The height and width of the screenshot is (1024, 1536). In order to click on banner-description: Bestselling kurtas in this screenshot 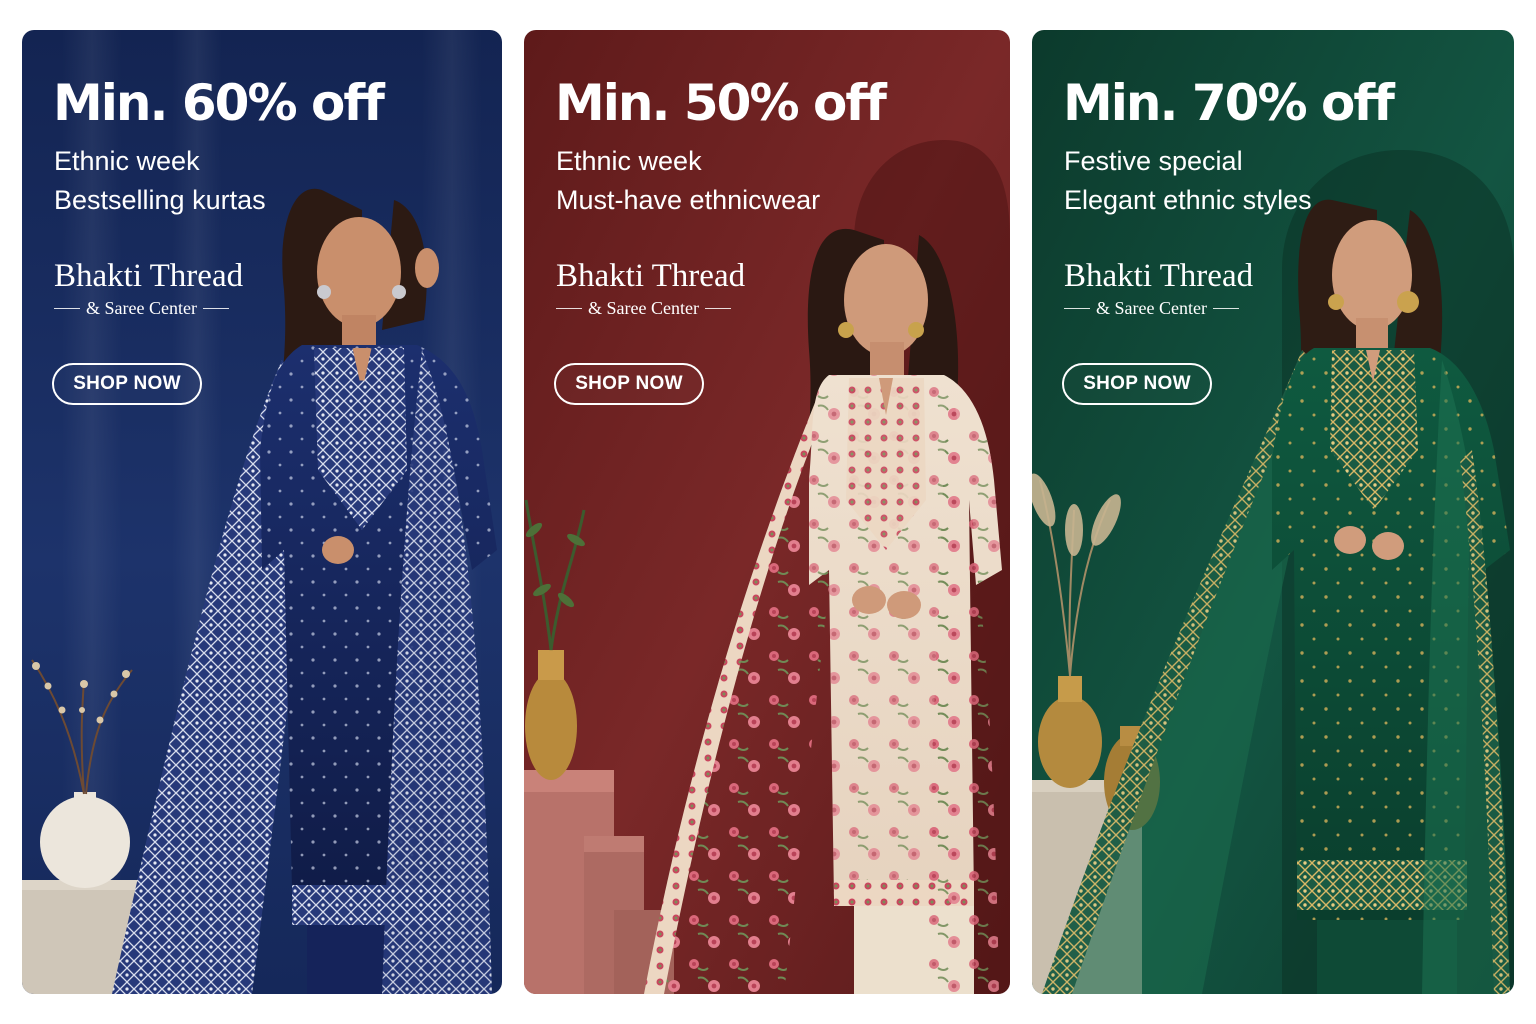, I will do `click(160, 200)`.